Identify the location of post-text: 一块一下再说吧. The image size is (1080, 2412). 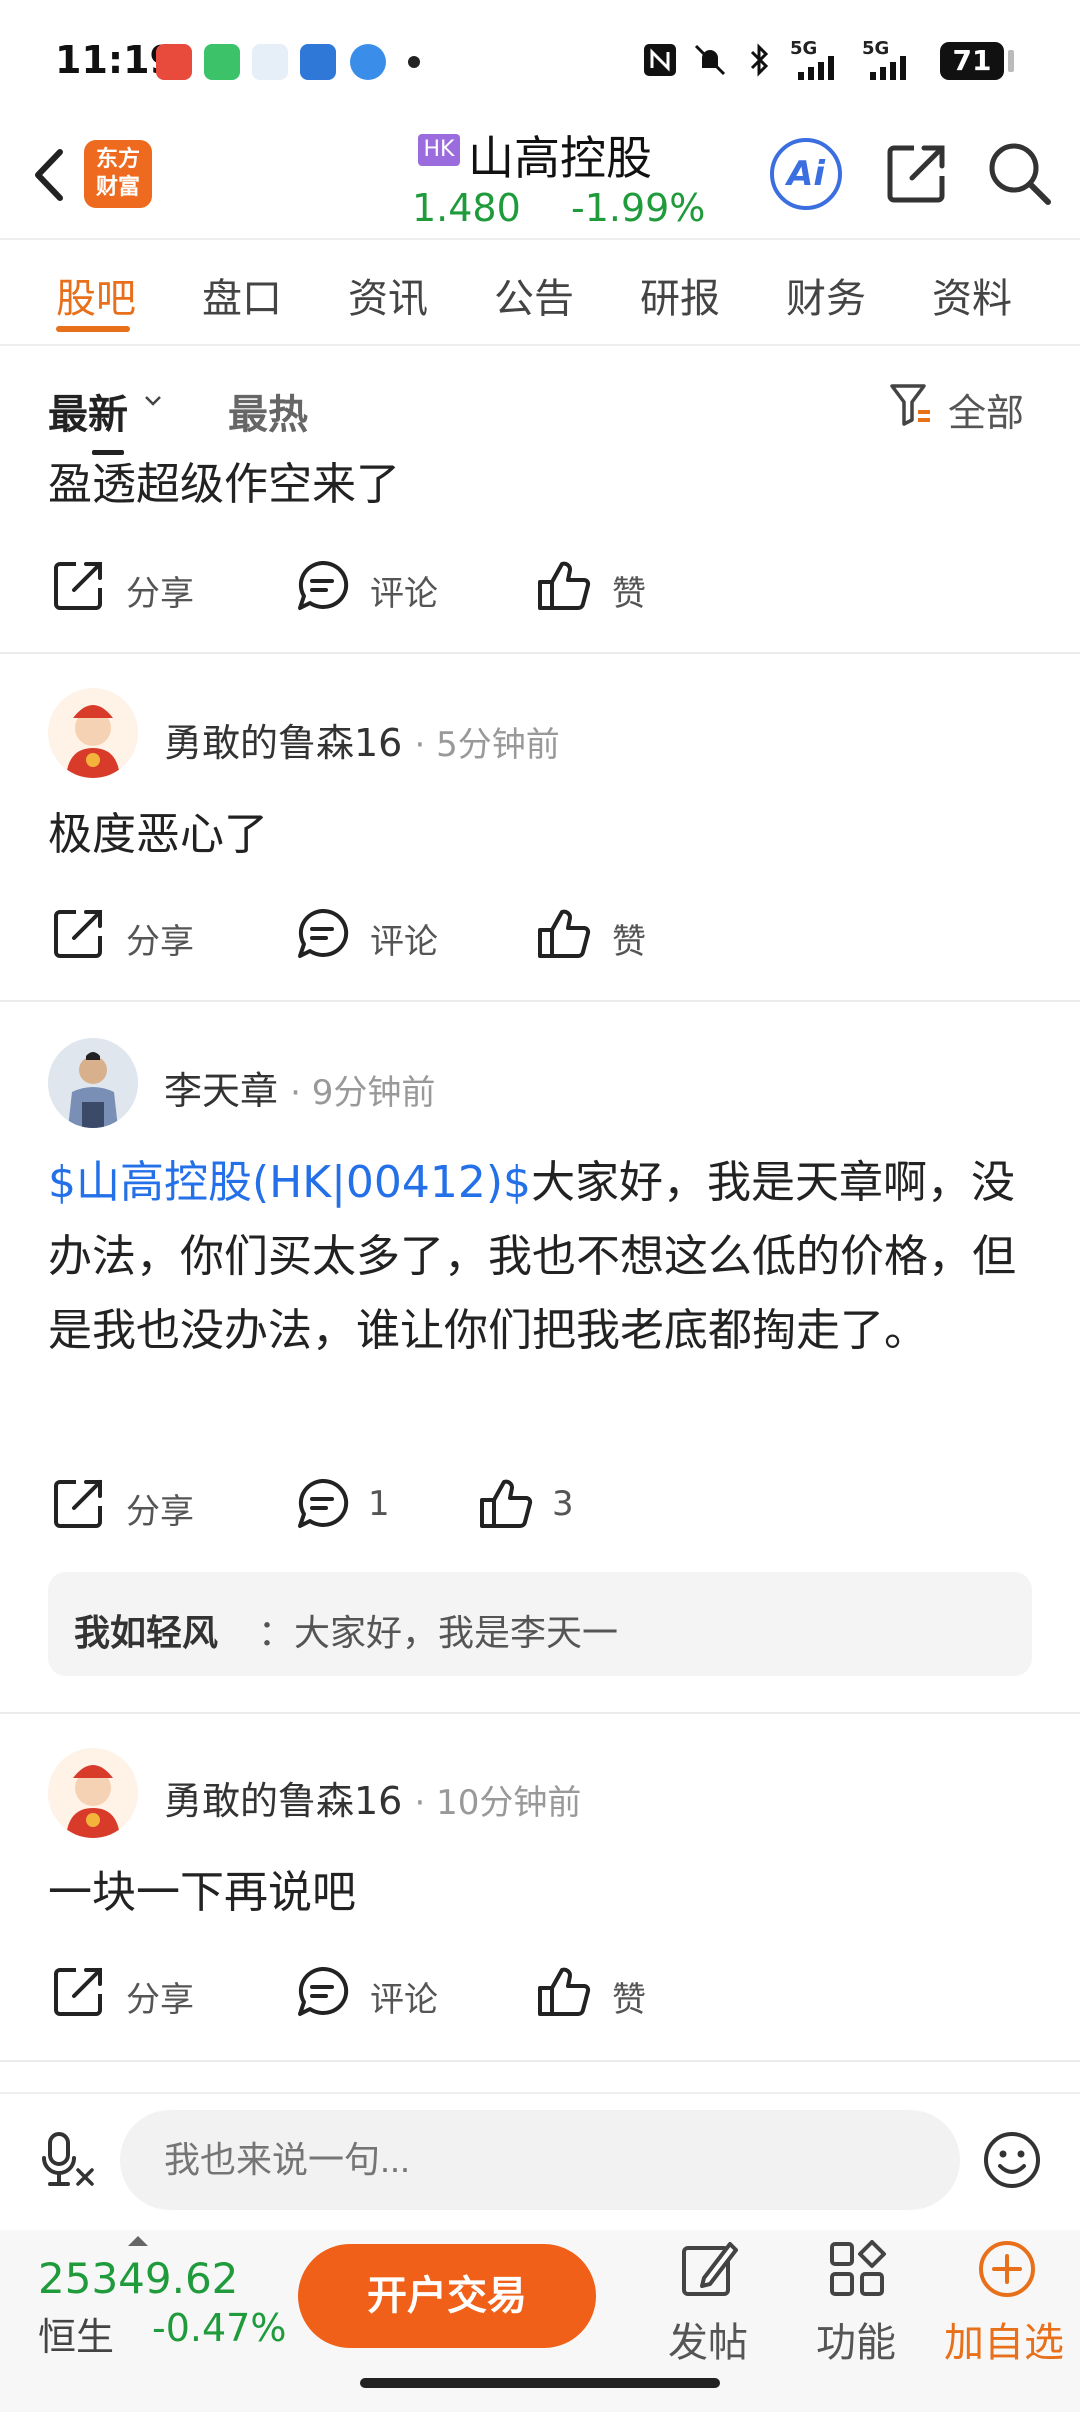
(543, 1893).